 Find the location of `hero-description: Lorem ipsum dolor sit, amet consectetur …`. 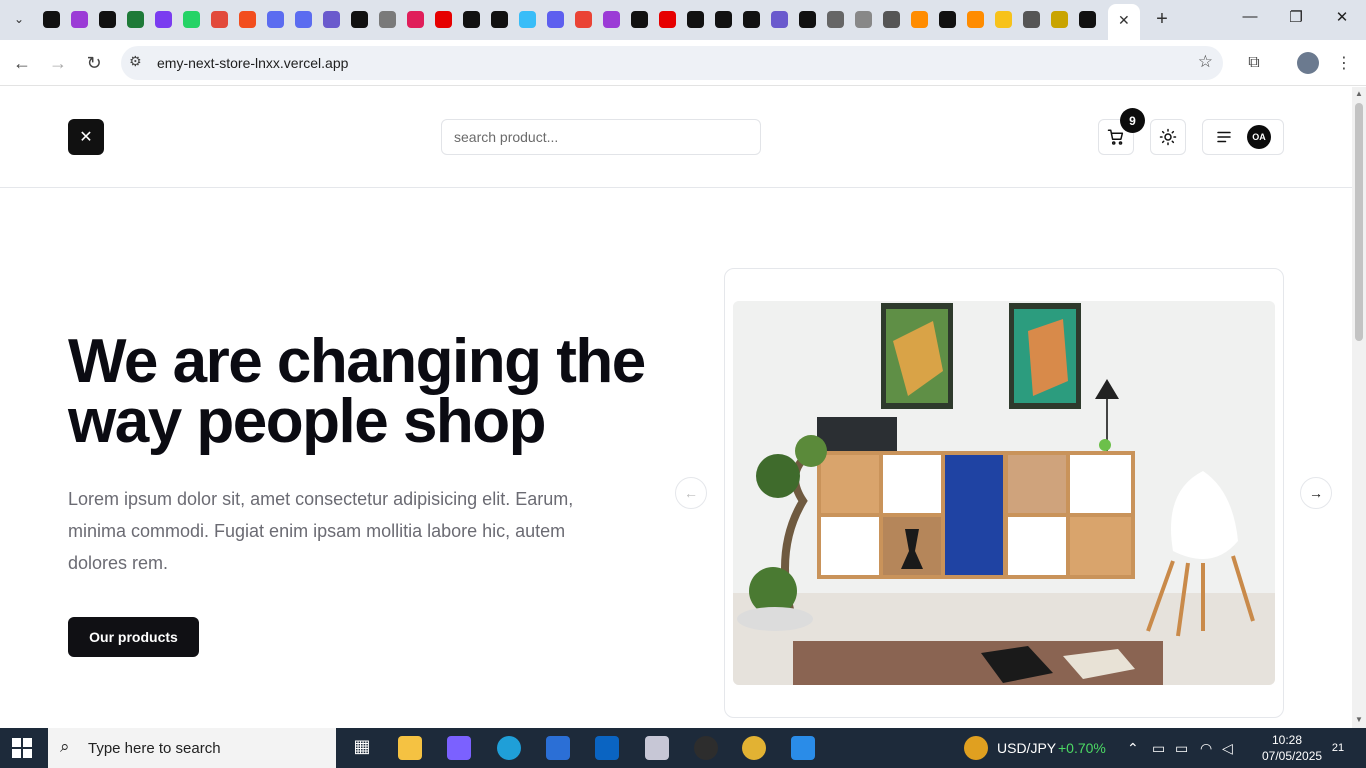

hero-description: Lorem ipsum dolor sit, amet consectetur … is located at coordinates (321, 531).